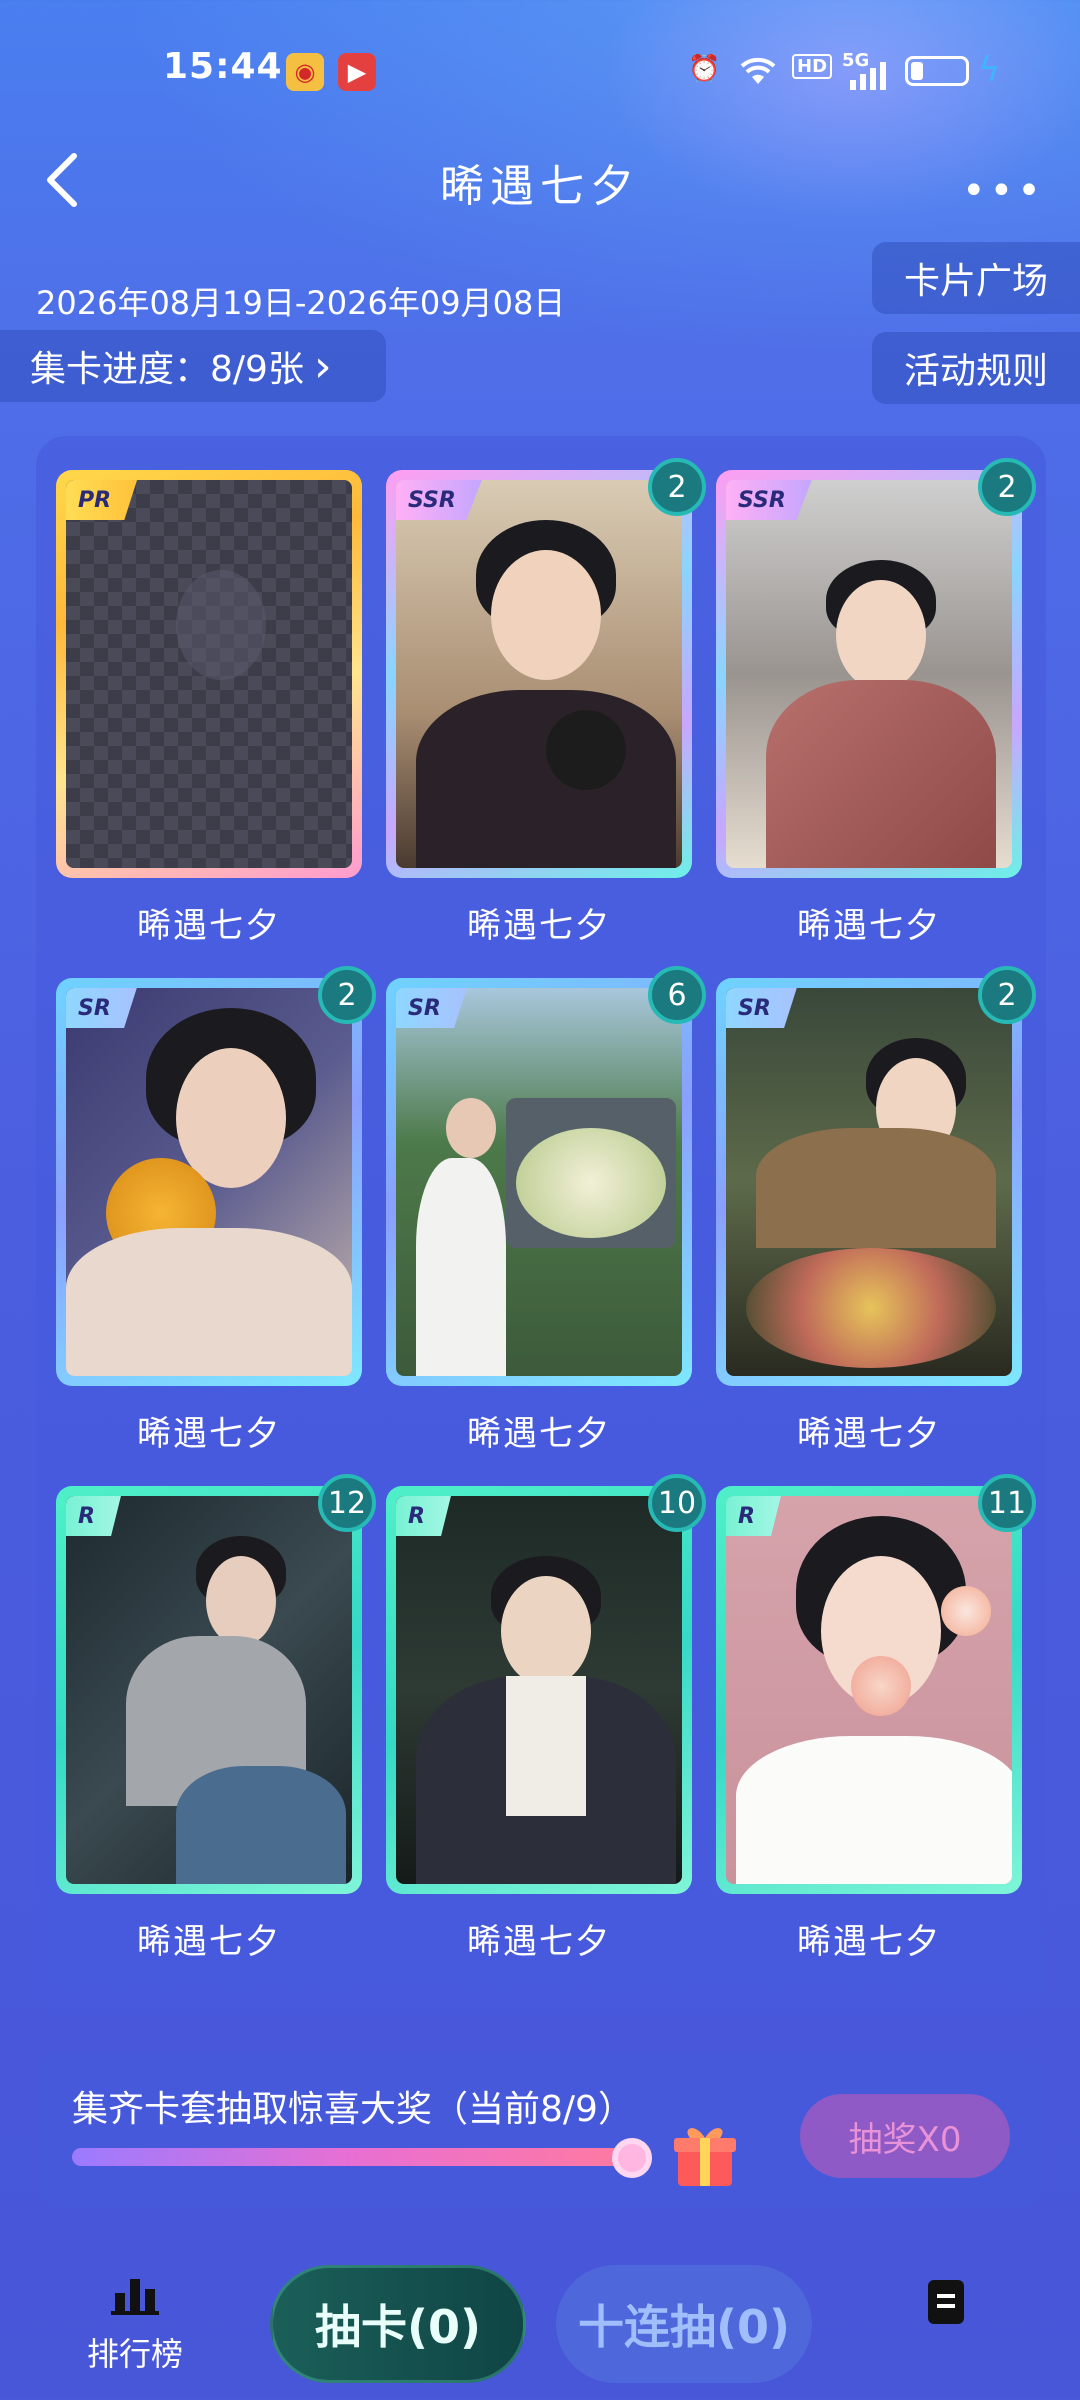 This screenshot has height=2400, width=1080. I want to click on card-2: SSR, so click(539, 674).